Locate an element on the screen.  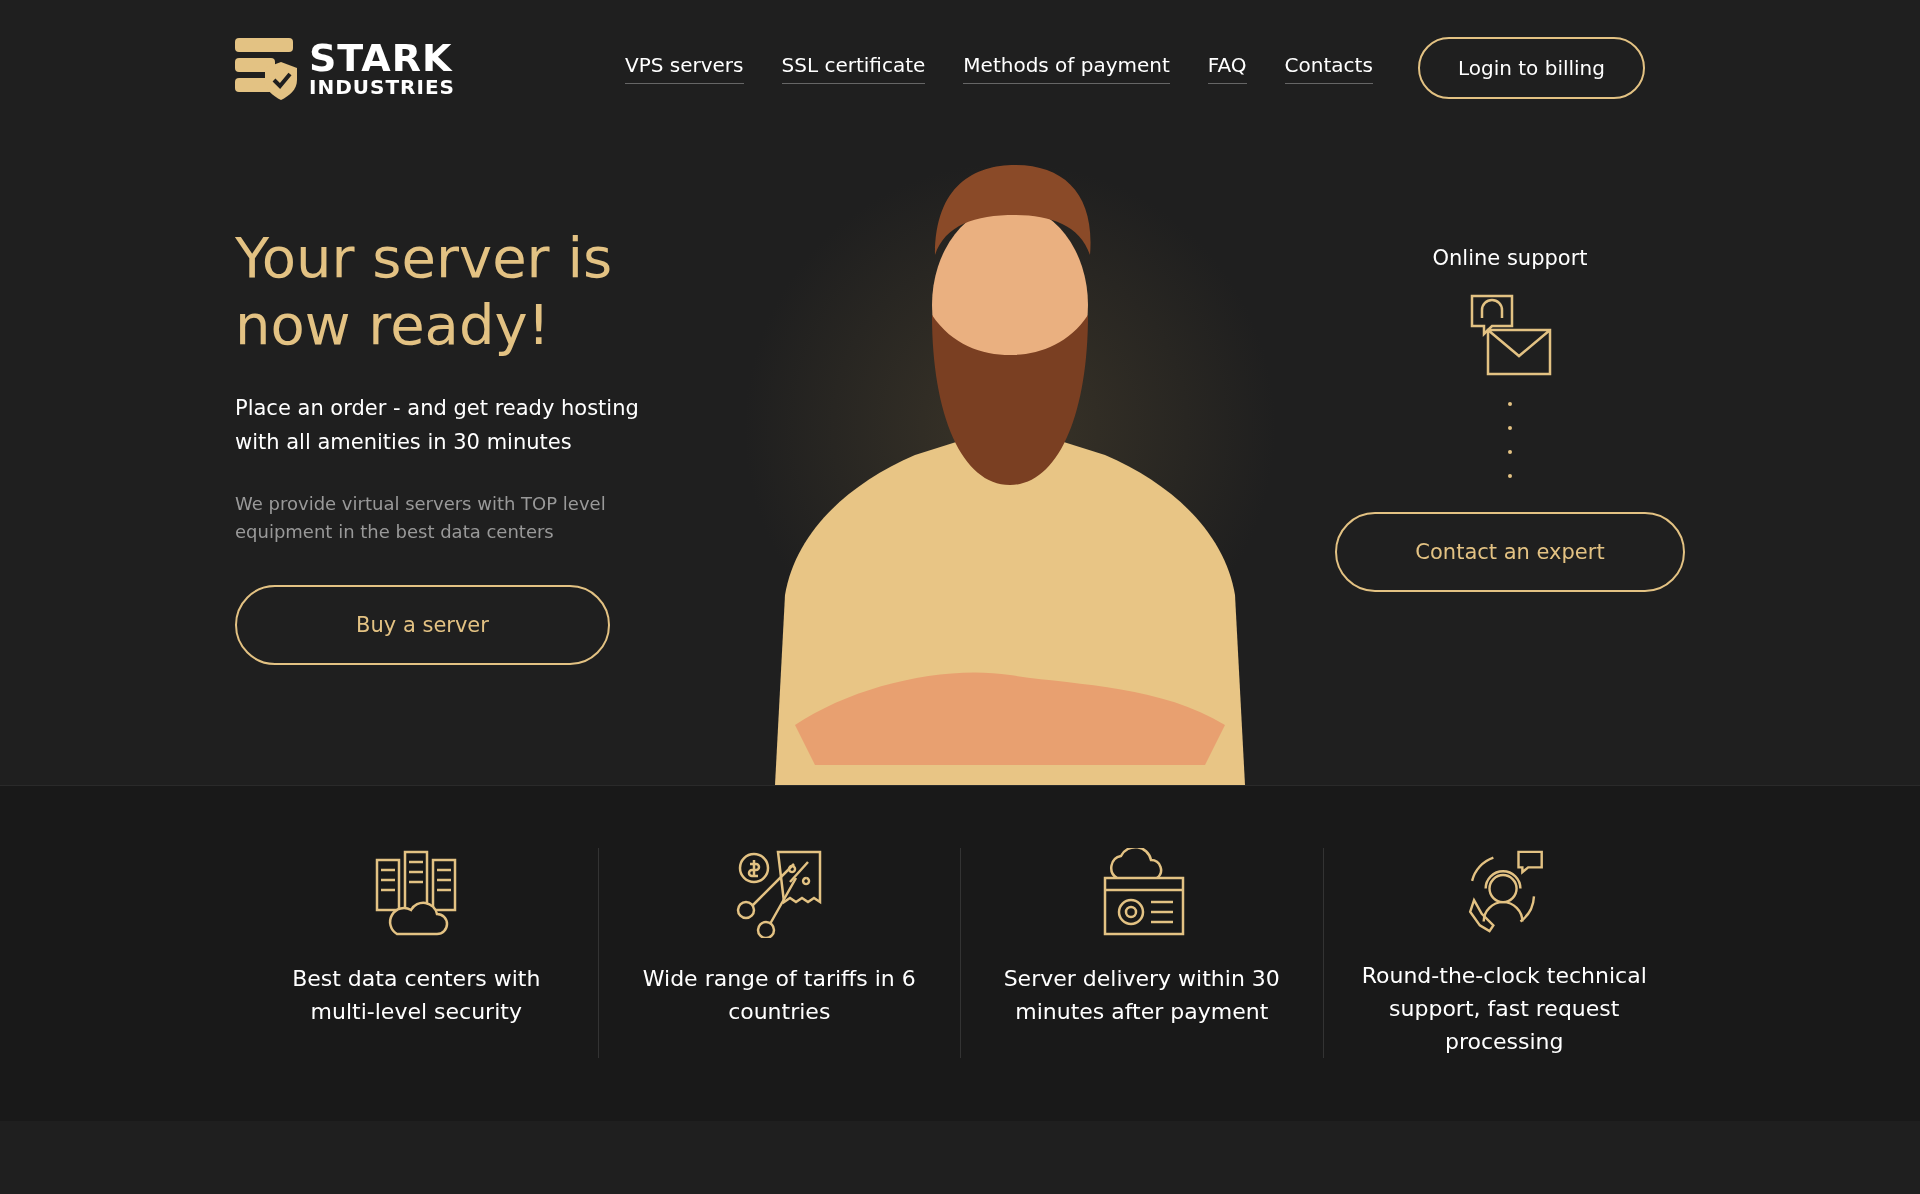
headset-envelope-icon is located at coordinates (1510, 334).